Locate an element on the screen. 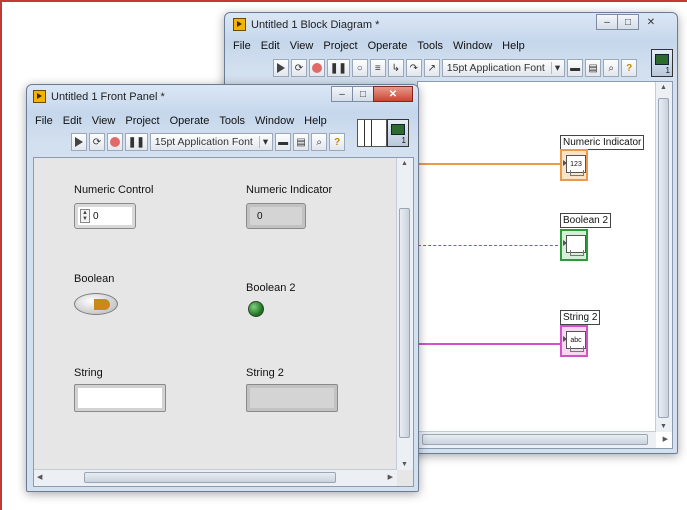  front-panel-vertical-scrollbar: ▲ ▼ is located at coordinates (404, 314).